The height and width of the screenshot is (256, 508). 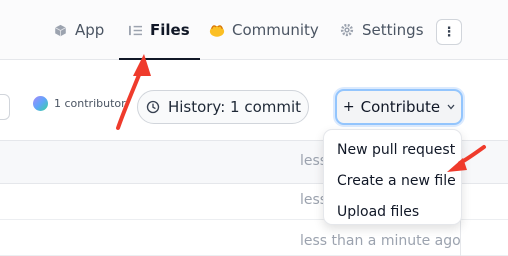 What do you see at coordinates (347, 30) in the screenshot?
I see `gear-icon` at bounding box center [347, 30].